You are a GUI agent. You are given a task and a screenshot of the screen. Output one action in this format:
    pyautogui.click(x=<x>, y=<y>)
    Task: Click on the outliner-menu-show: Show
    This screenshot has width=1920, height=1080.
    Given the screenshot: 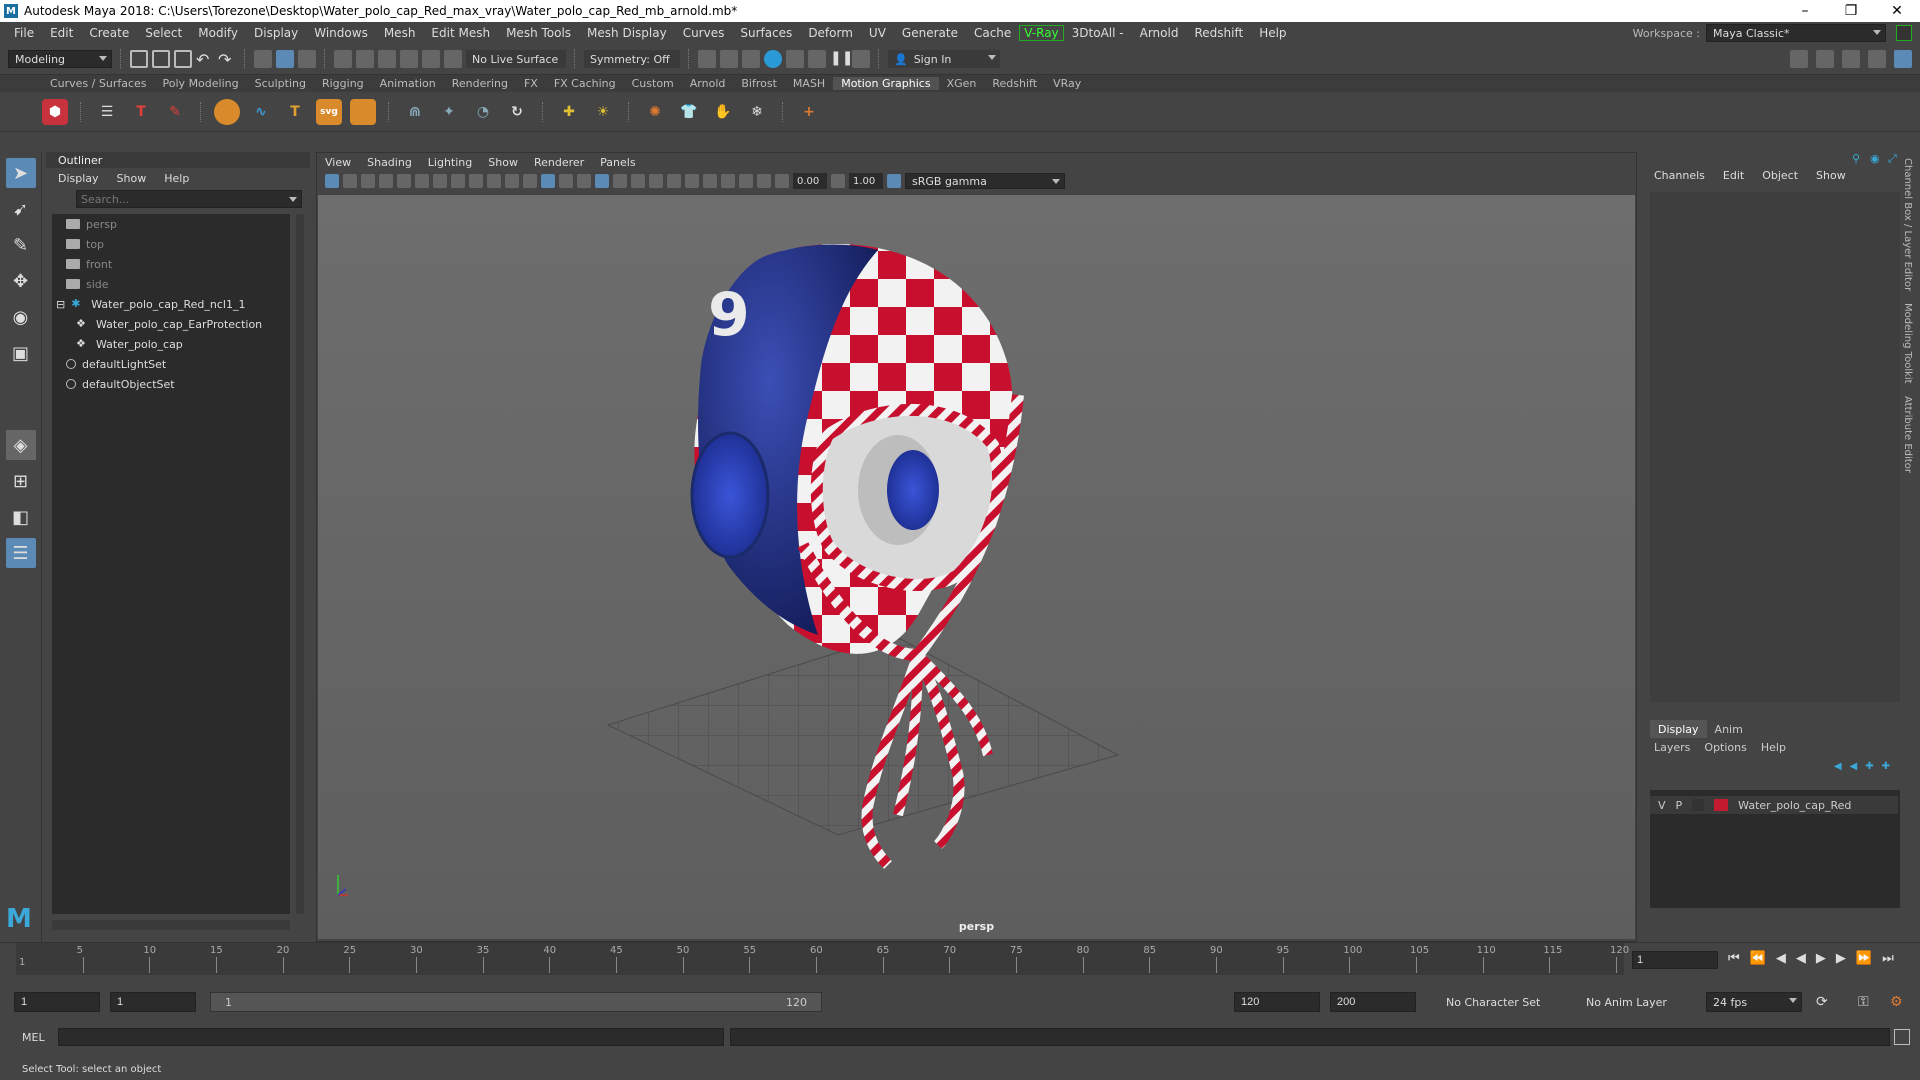 What is the action you would take?
    pyautogui.click(x=132, y=178)
    